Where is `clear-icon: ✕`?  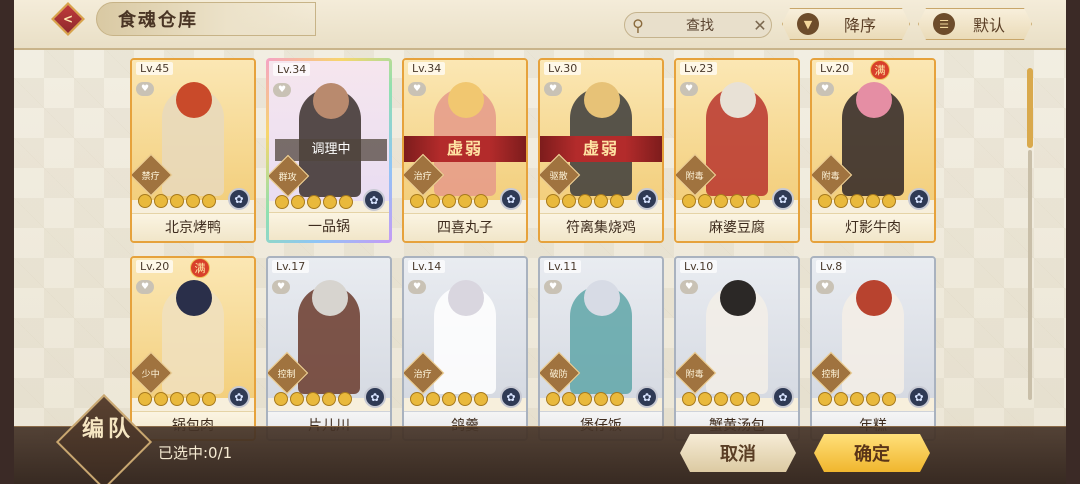 clear-icon: ✕ is located at coordinates (760, 25).